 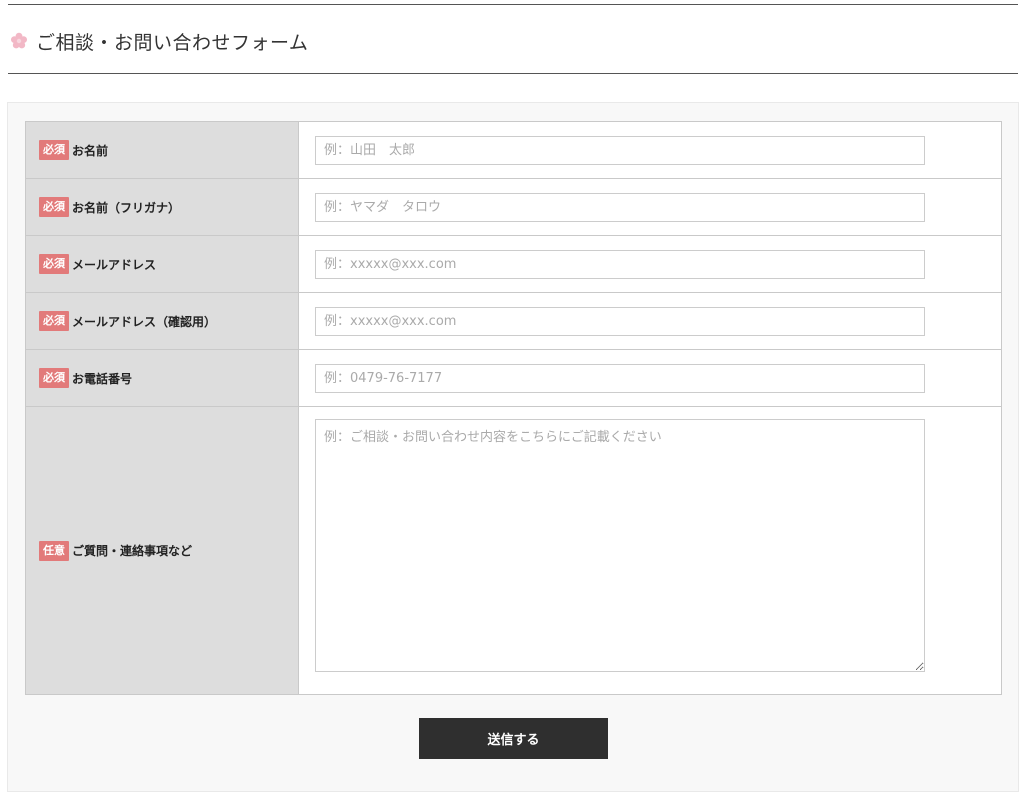 I want to click on top-divider, so click(x=513, y=4).